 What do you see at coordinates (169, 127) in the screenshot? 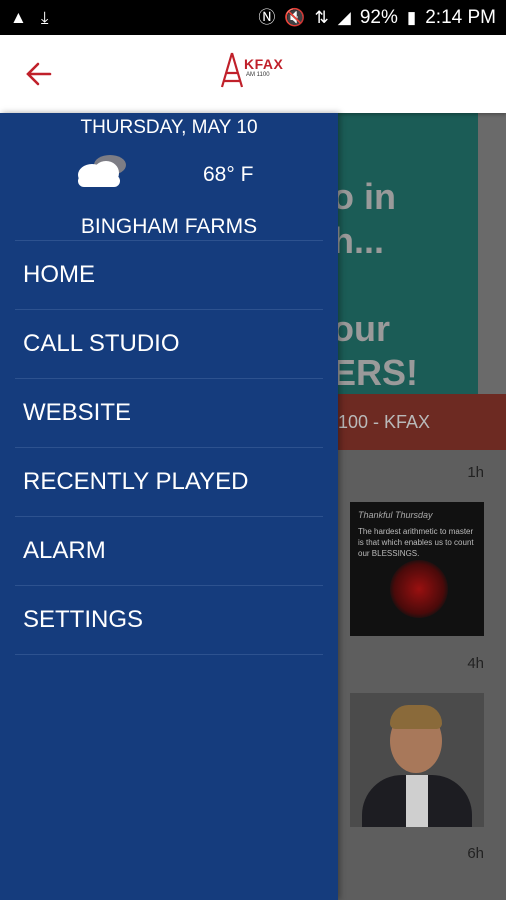
I see `date-label: THURSDAY, MAY 10` at bounding box center [169, 127].